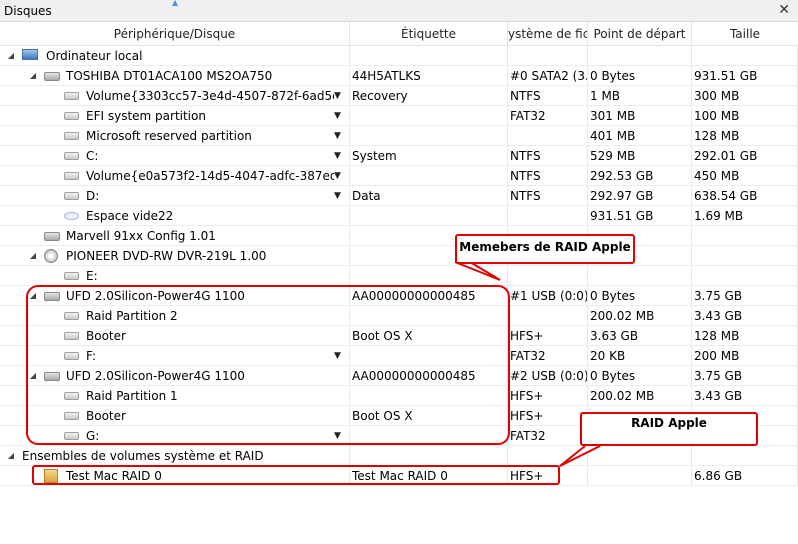 The image size is (798, 544). Describe the element at coordinates (640, 34) in the screenshot. I see `column-start: Point de départ` at that location.